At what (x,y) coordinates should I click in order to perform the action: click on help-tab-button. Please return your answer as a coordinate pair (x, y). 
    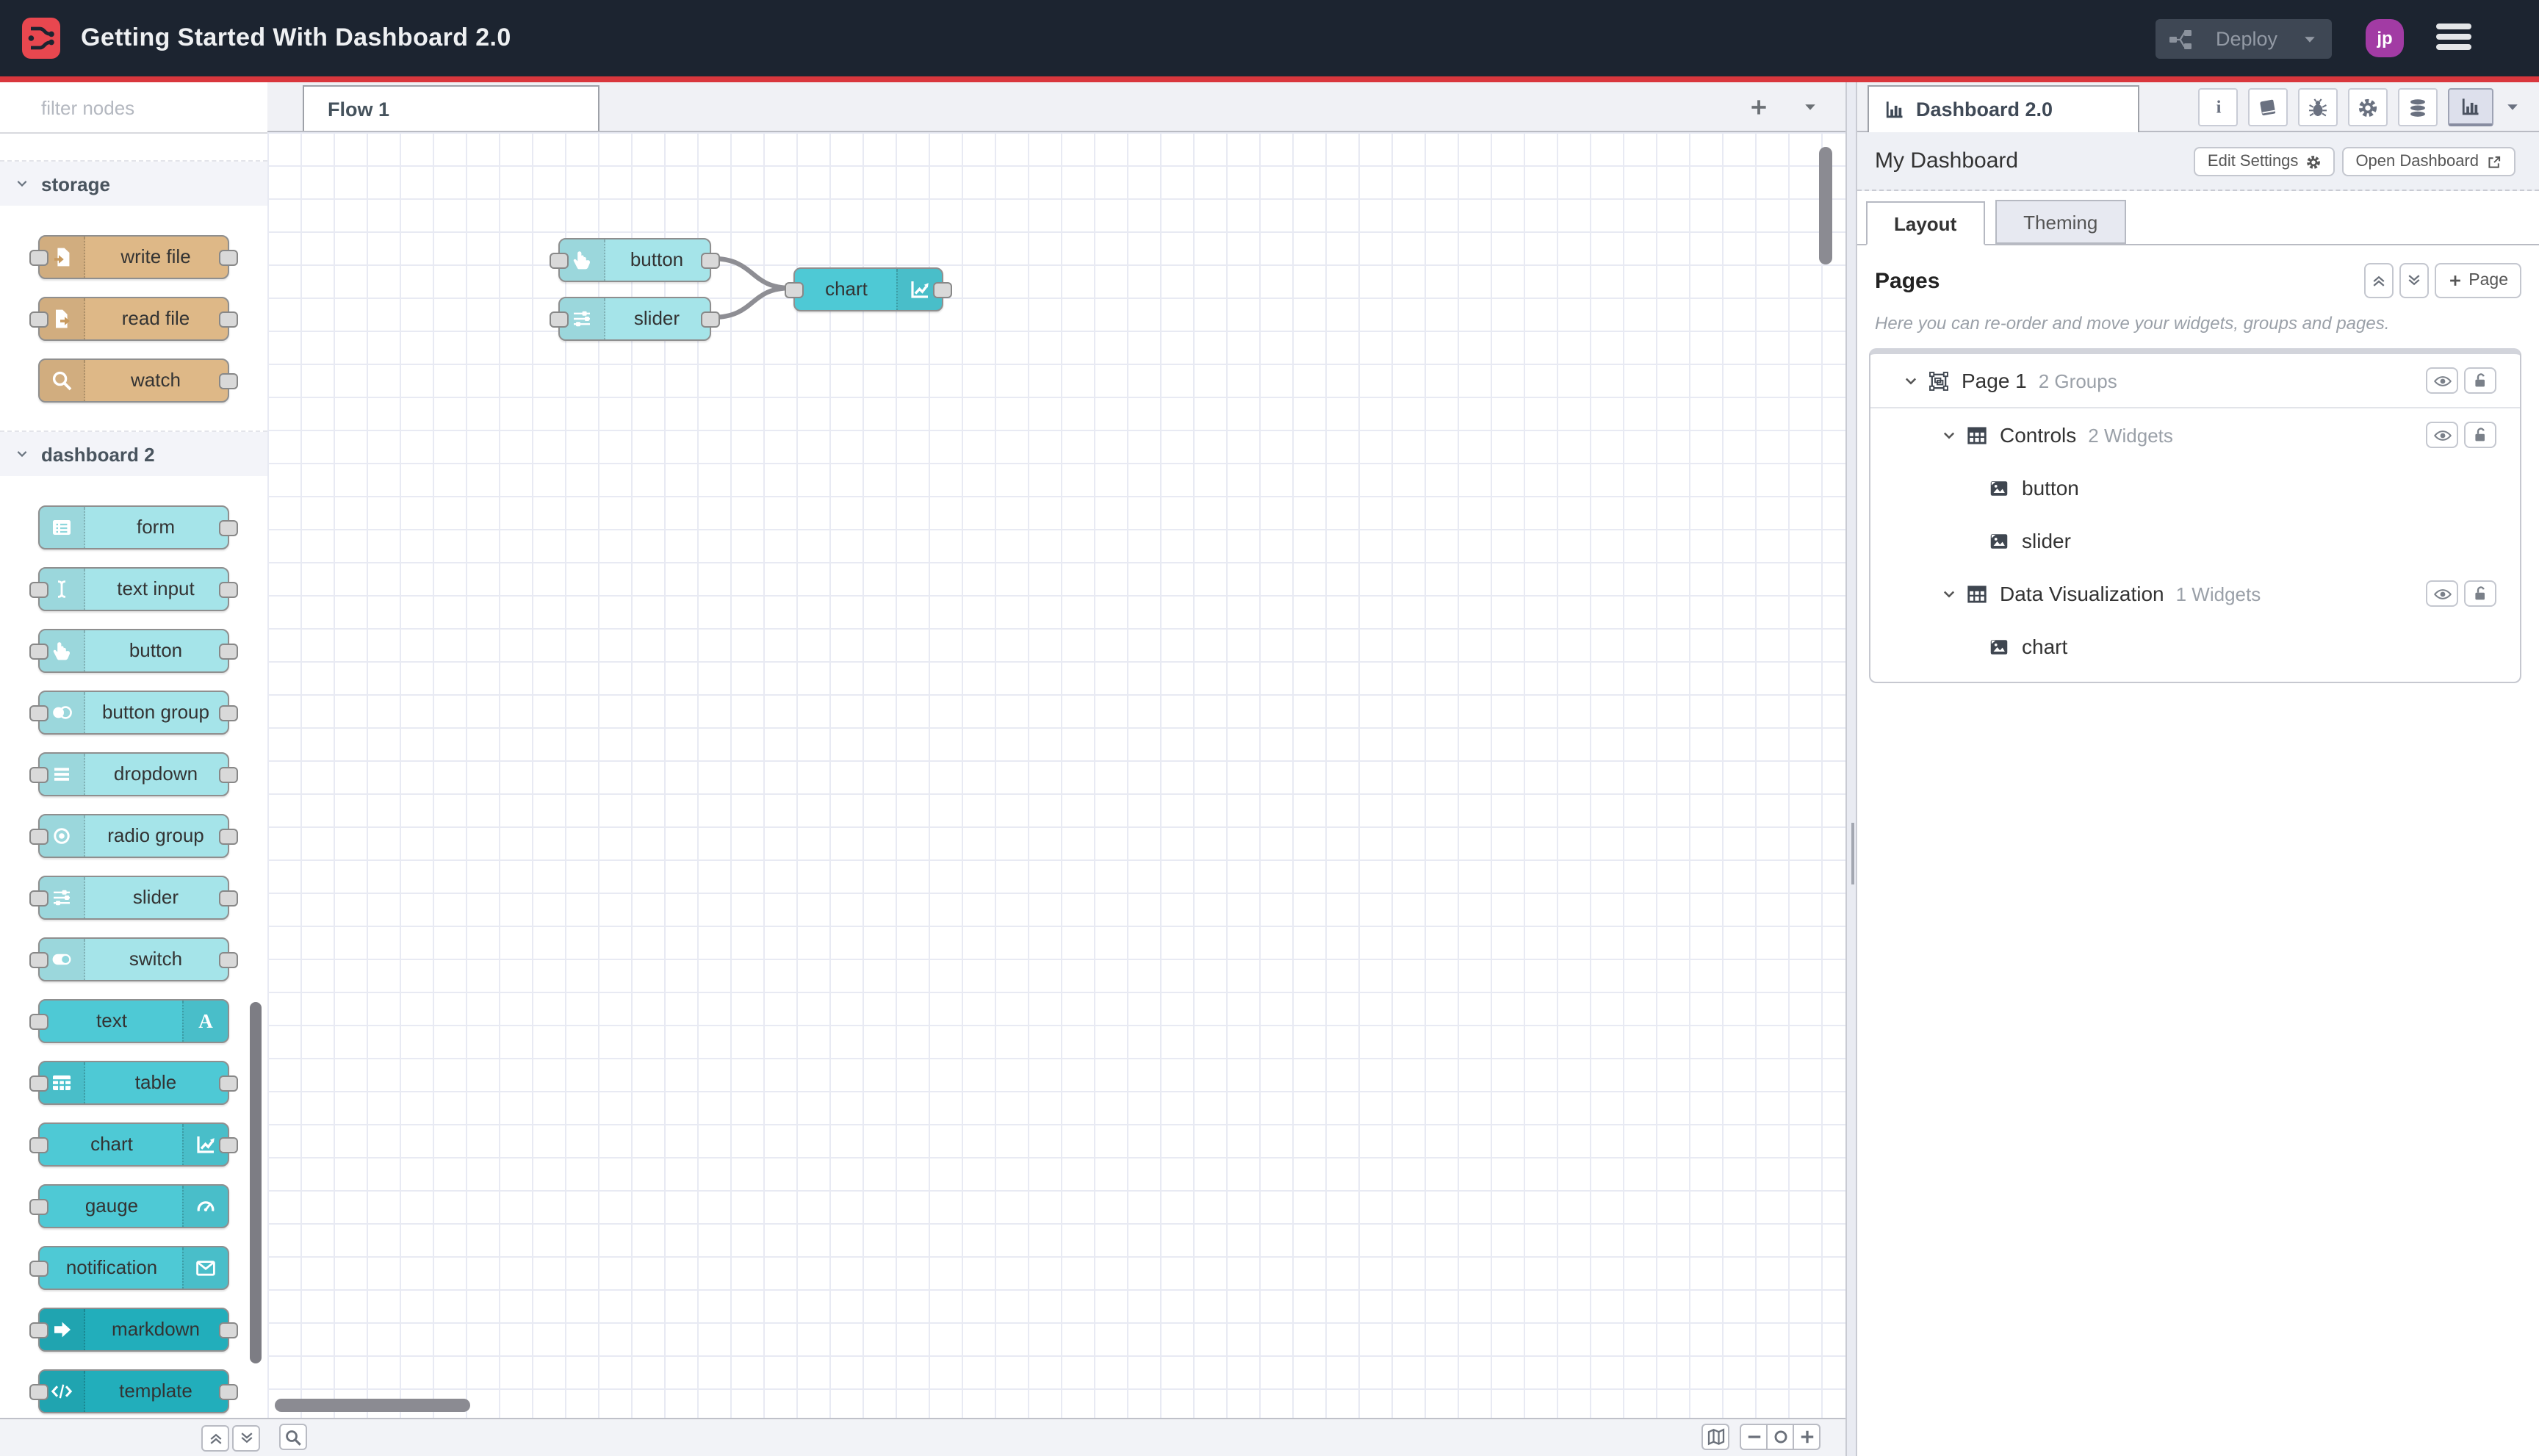
    Looking at the image, I should click on (2268, 107).